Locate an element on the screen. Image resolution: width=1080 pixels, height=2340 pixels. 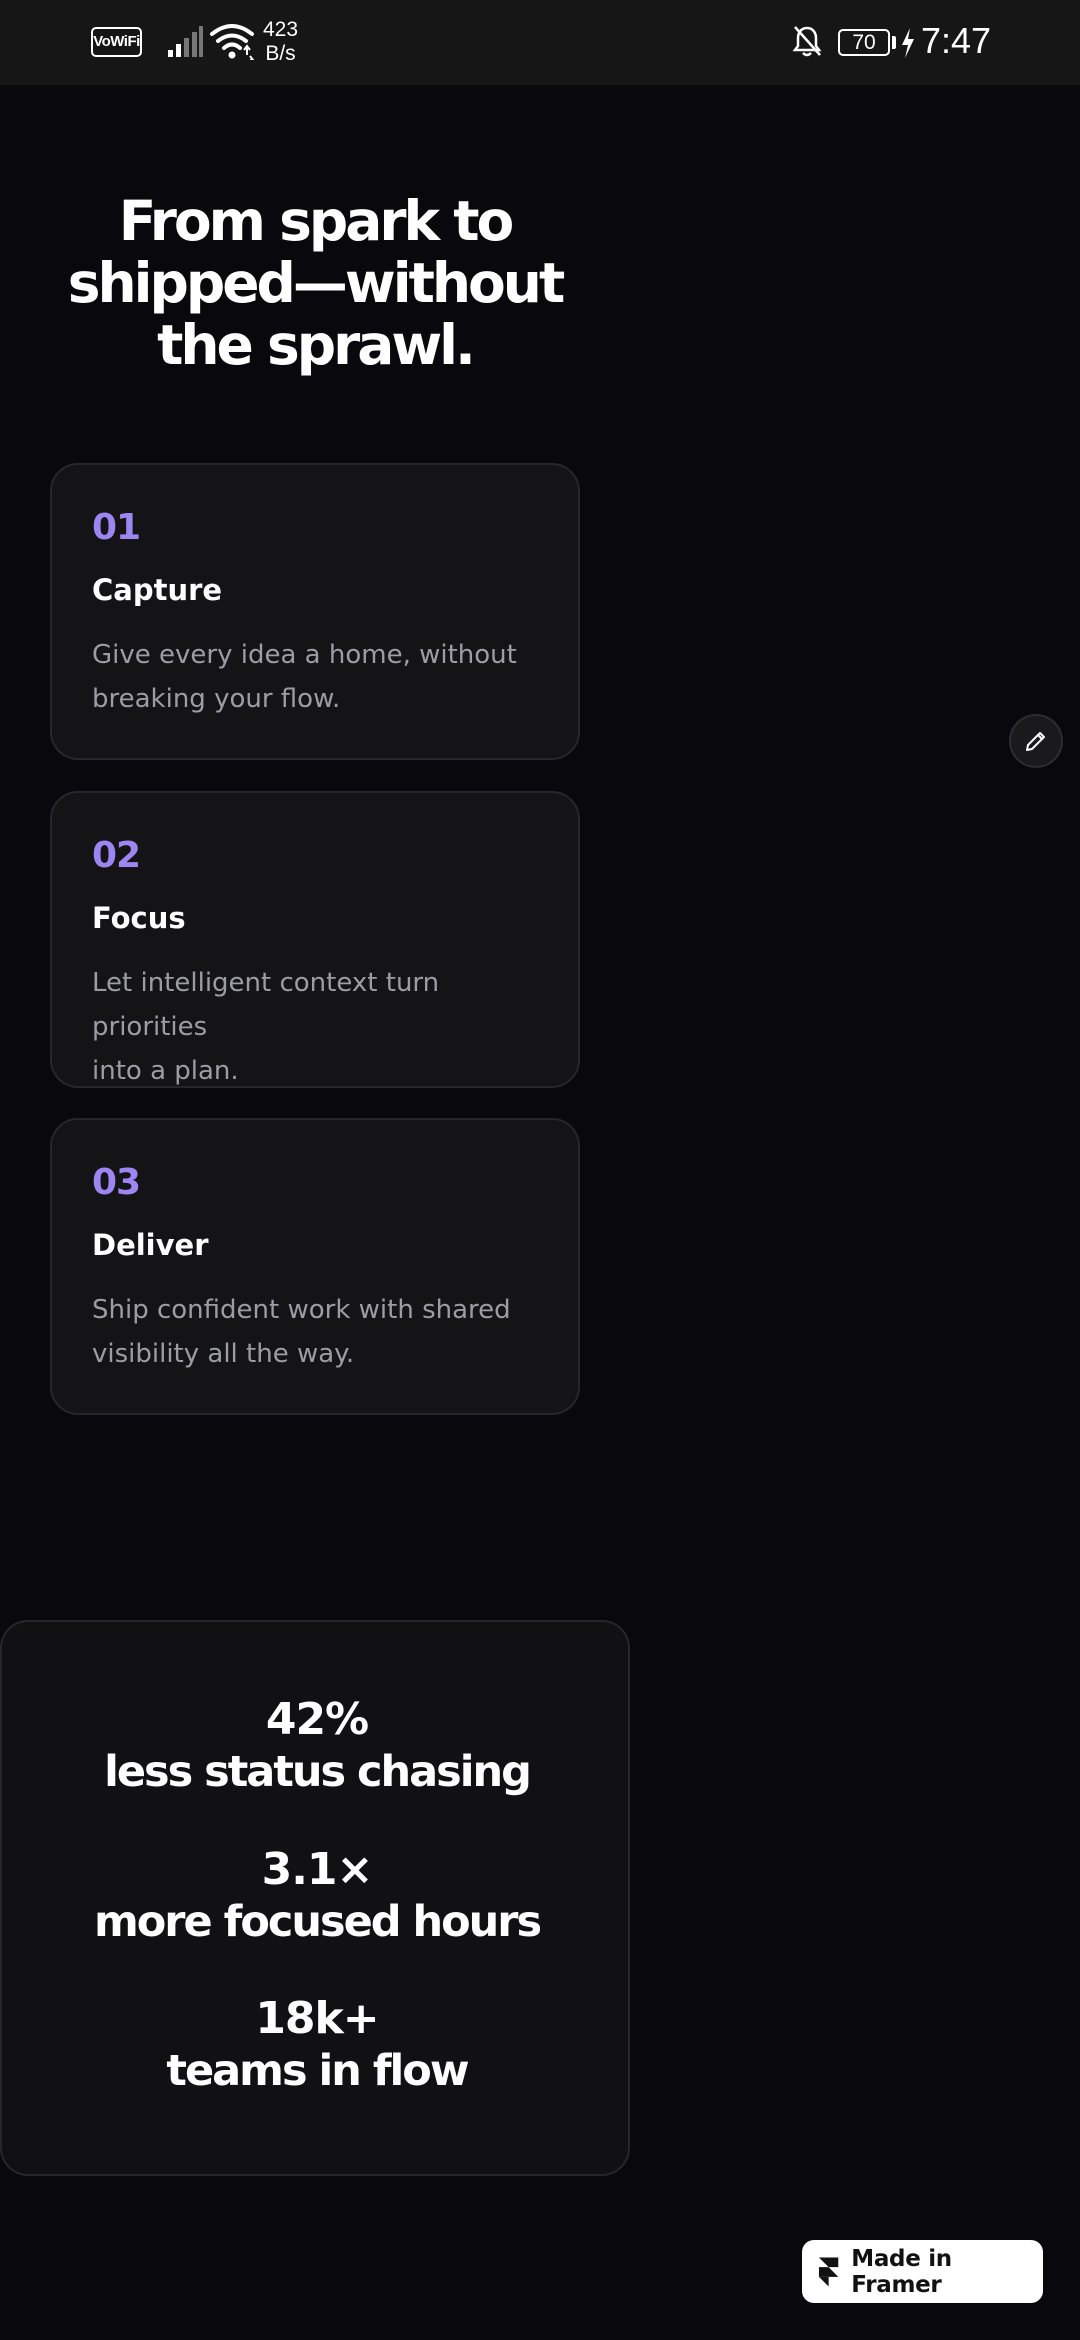
bell-off-icon is located at coordinates (807, 41).